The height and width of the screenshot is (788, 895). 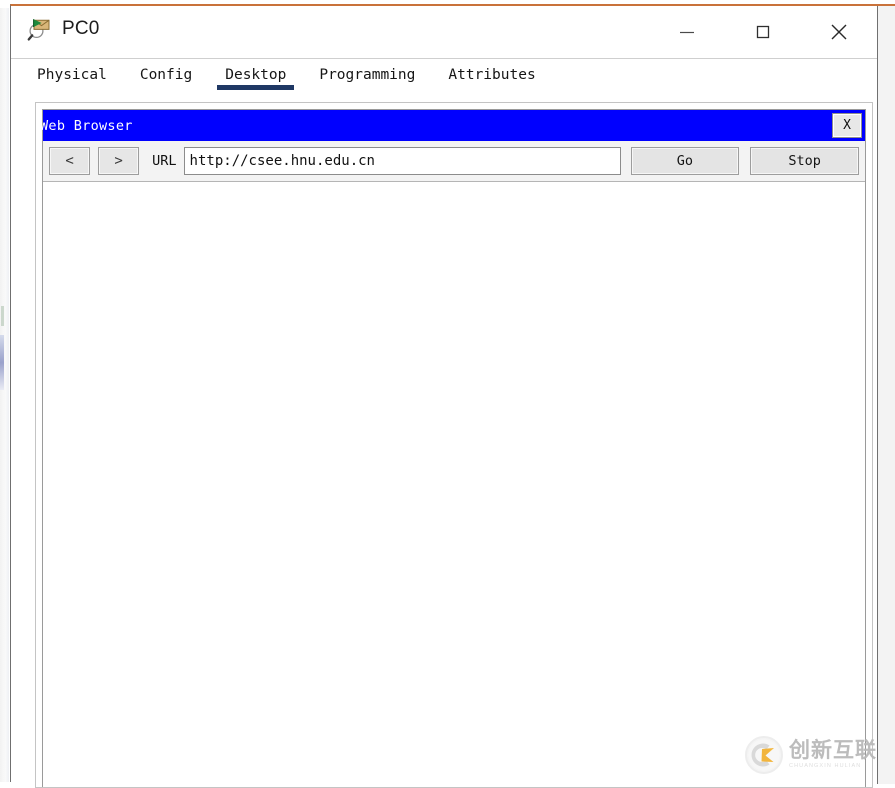 What do you see at coordinates (4, 395) in the screenshot?
I see `background-app-edge` at bounding box center [4, 395].